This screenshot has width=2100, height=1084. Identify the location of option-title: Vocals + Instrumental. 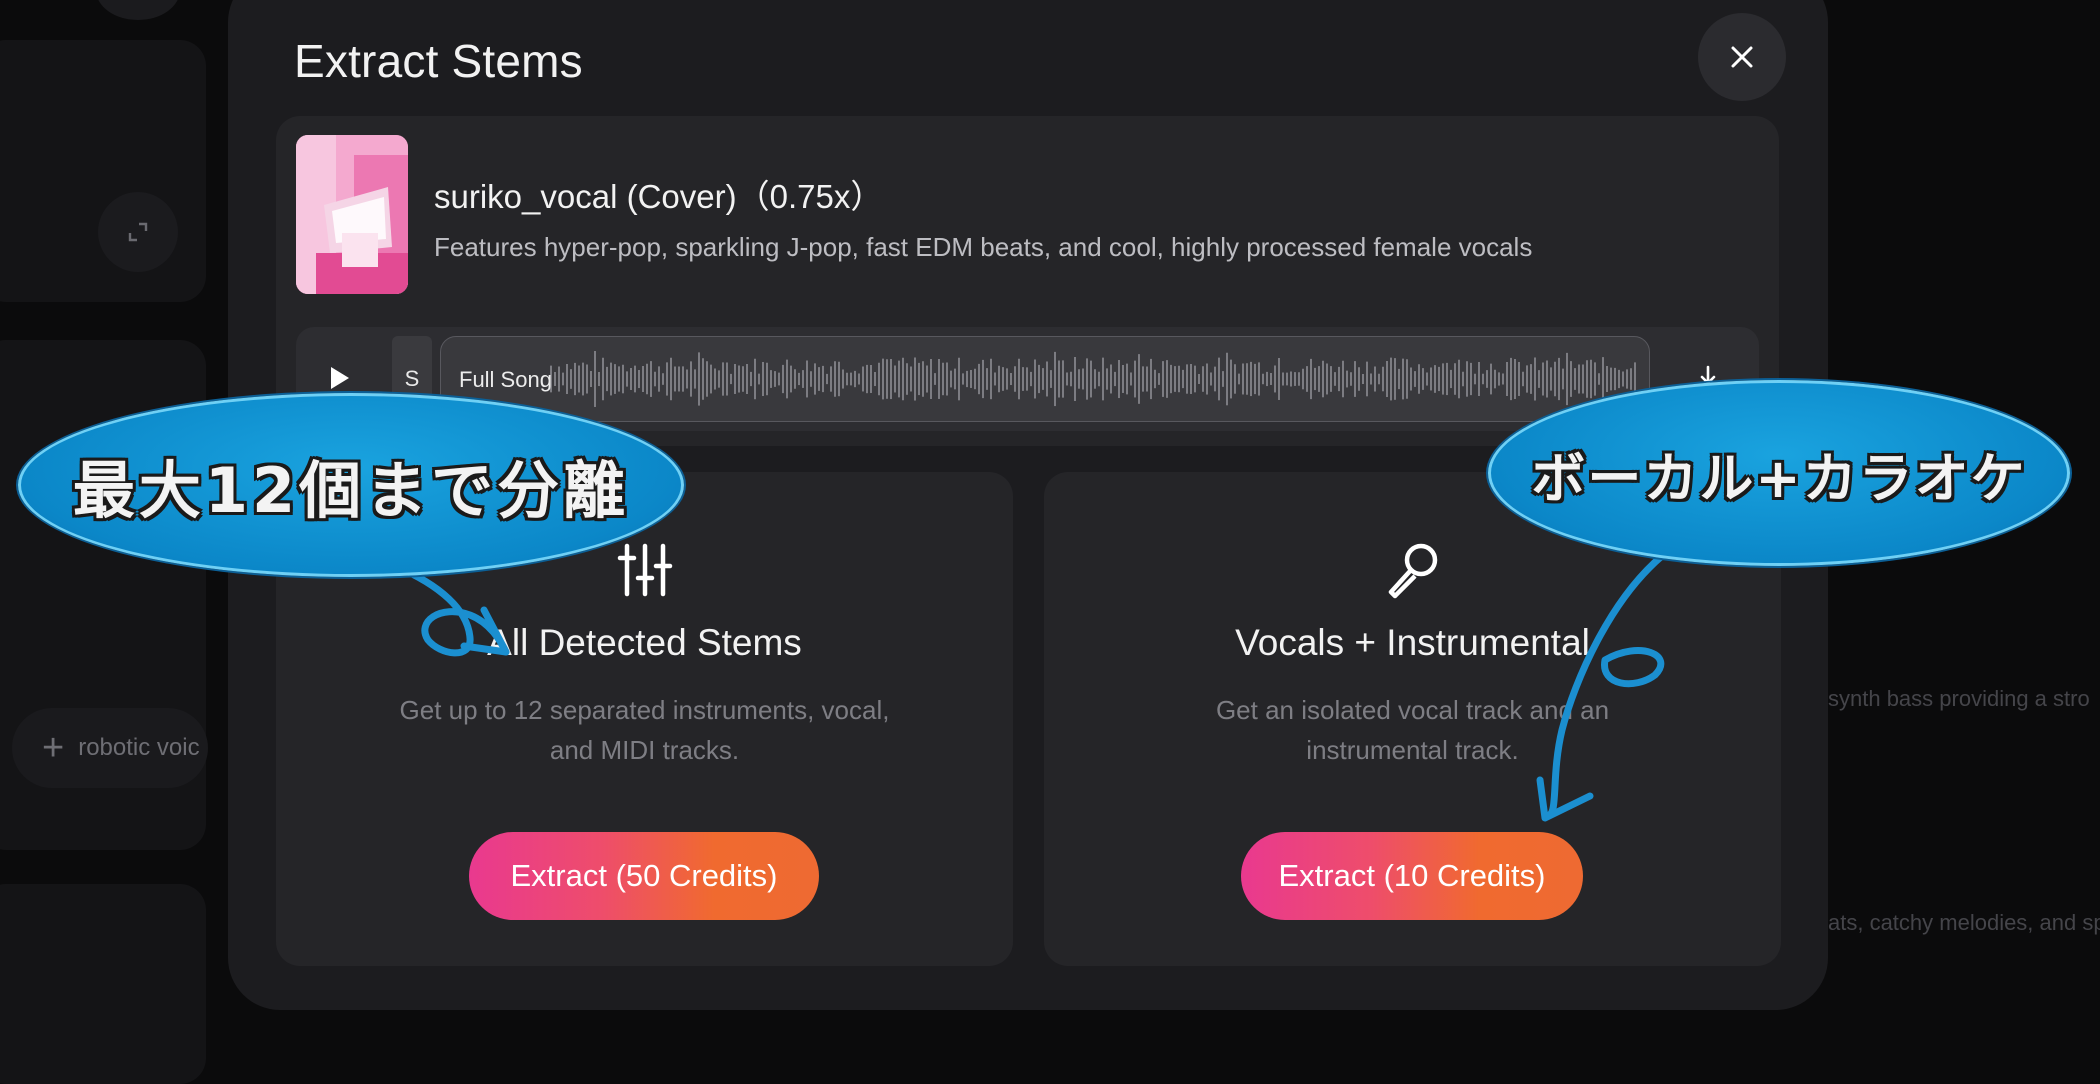
(1412, 642).